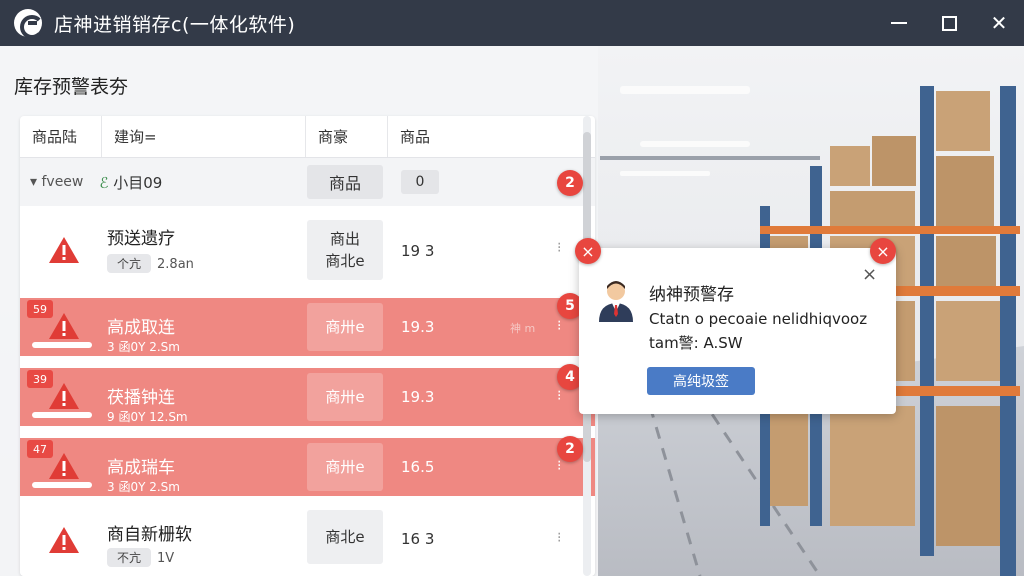 This screenshot has height=576, width=1024. I want to click on row-title: 预送遗疗, so click(141, 239).